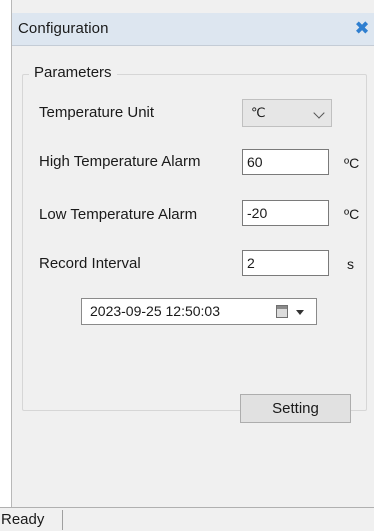 This screenshot has width=374, height=531. What do you see at coordinates (62, 520) in the screenshot?
I see `status-separator` at bounding box center [62, 520].